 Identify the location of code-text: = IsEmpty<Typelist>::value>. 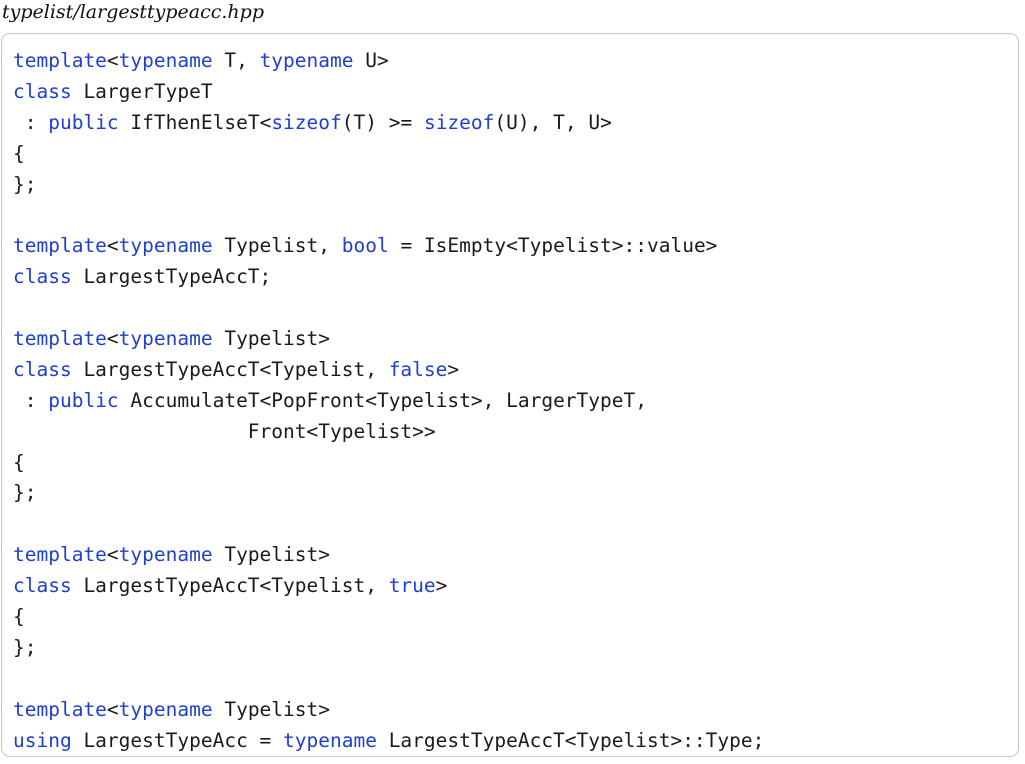
(553, 246).